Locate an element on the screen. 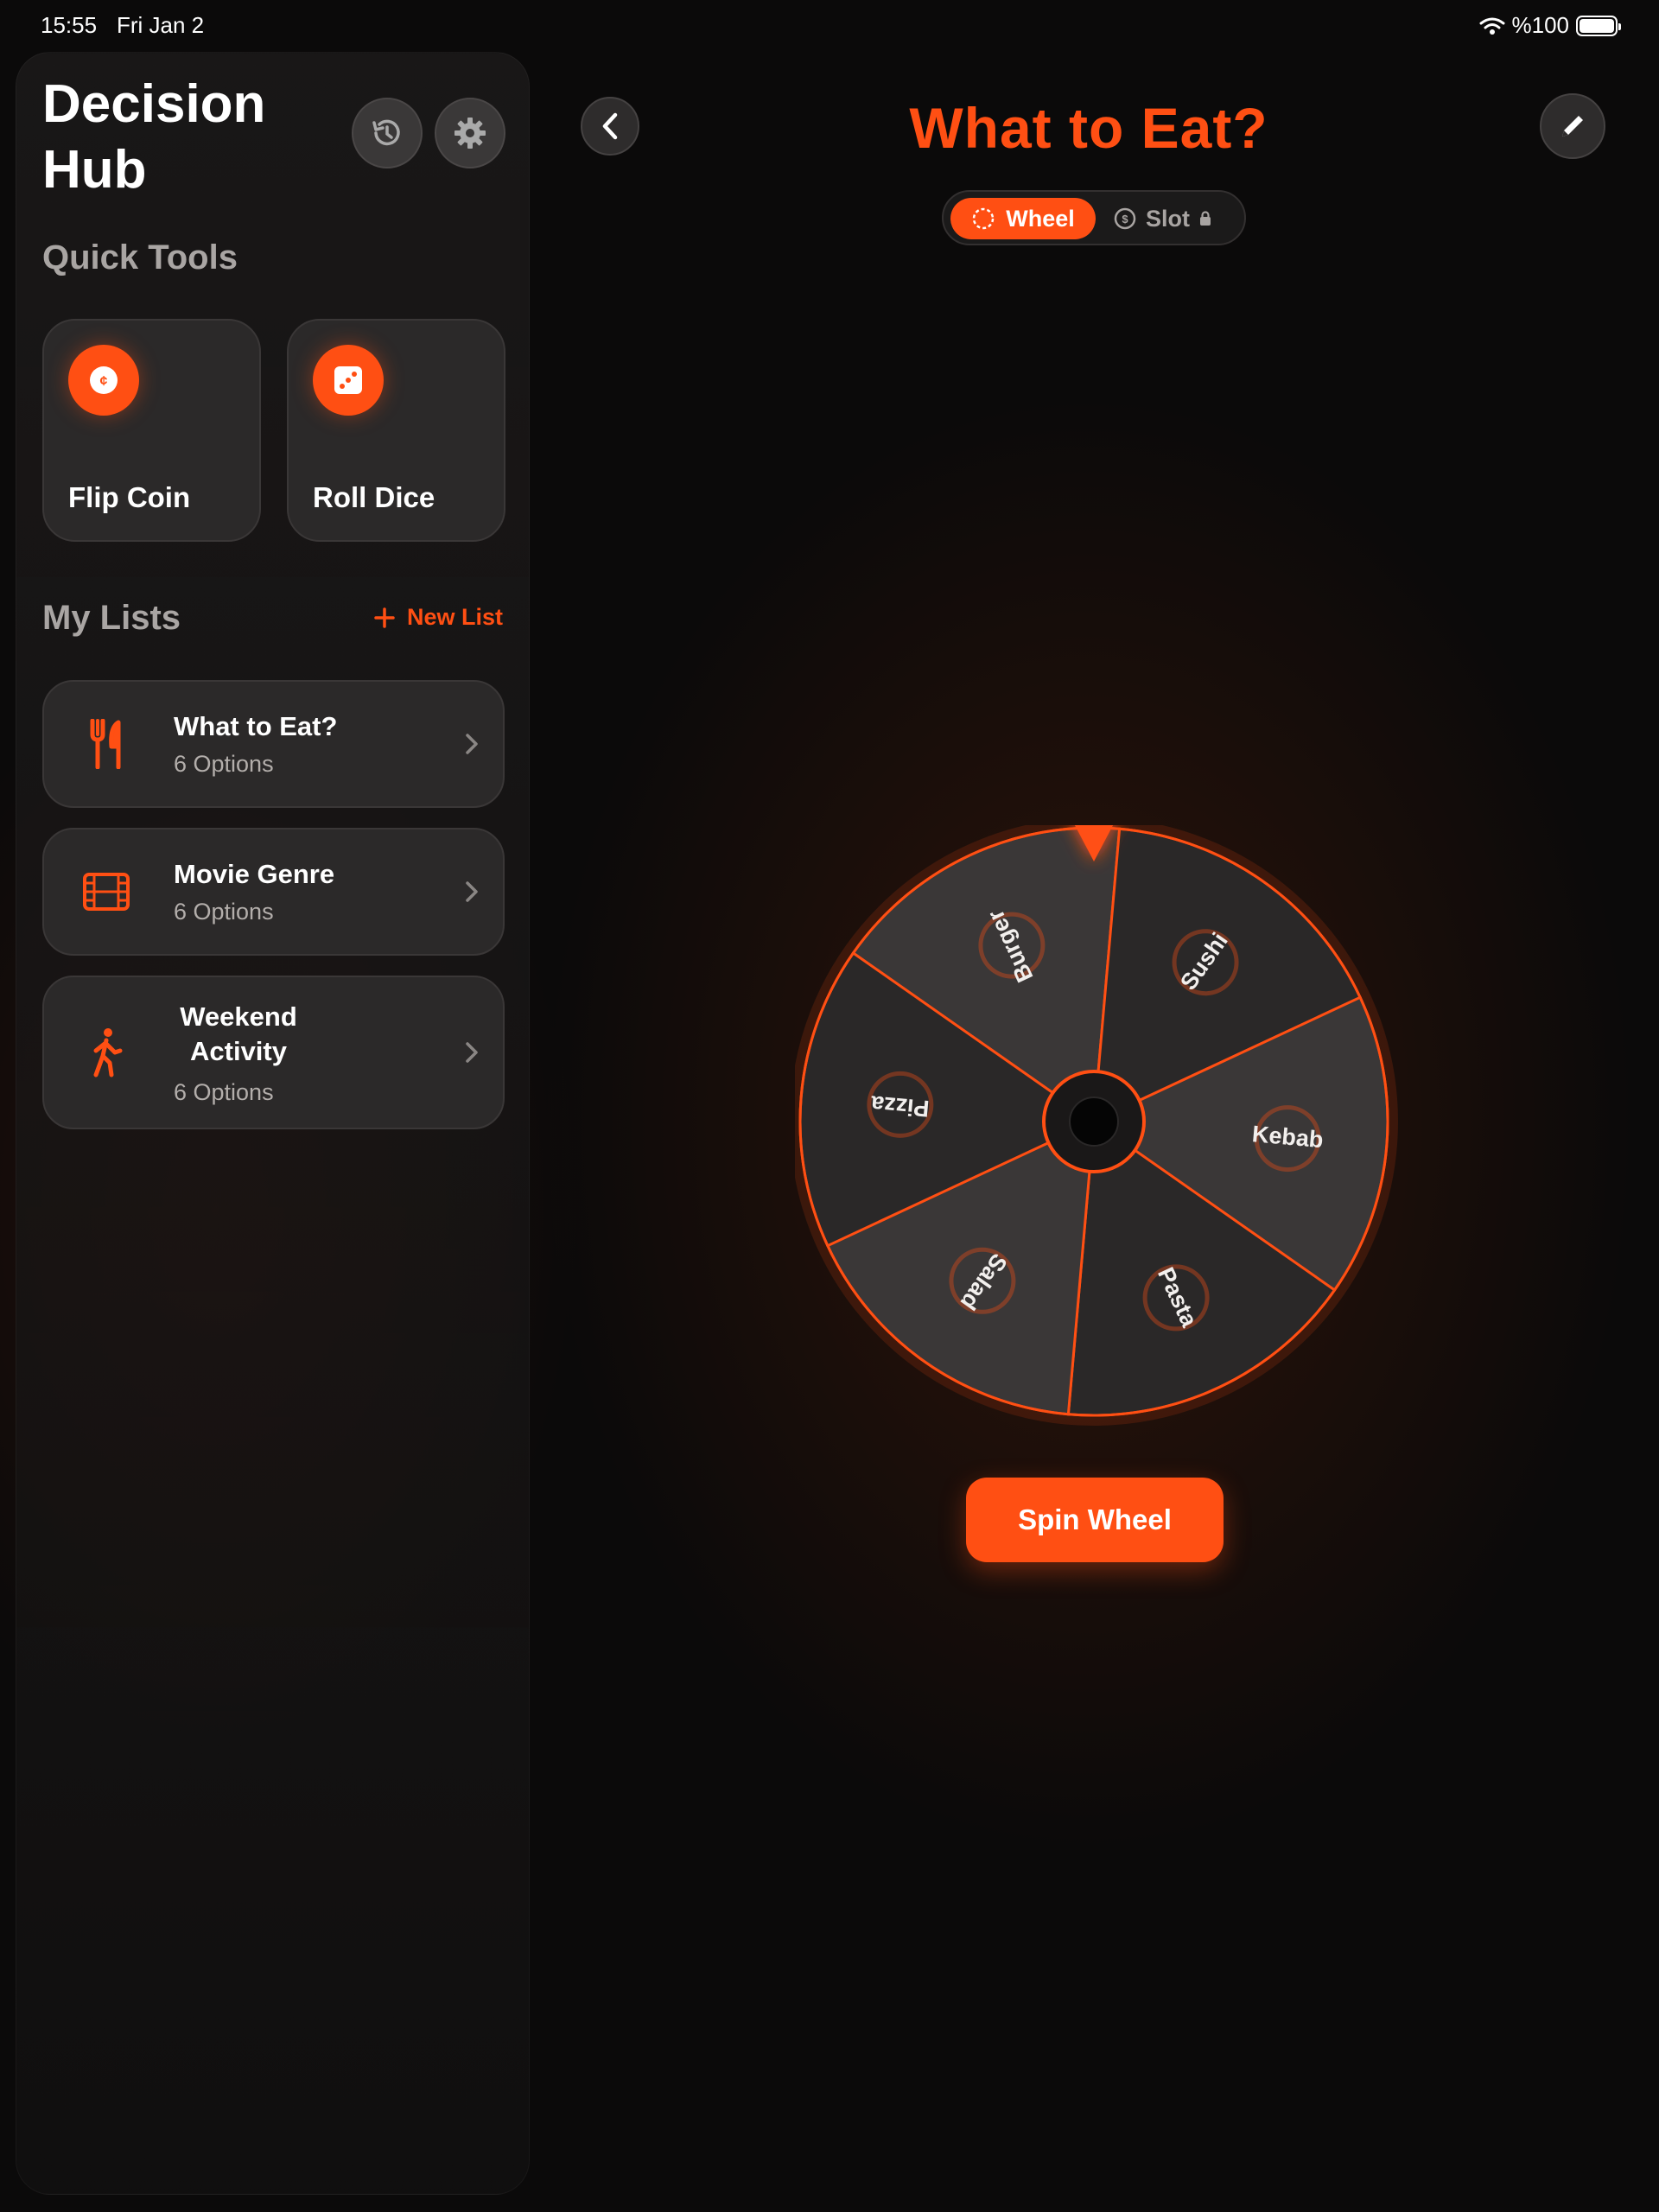 The image size is (1659, 2212). quick-tools-title: Quick Tools is located at coordinates (140, 257).